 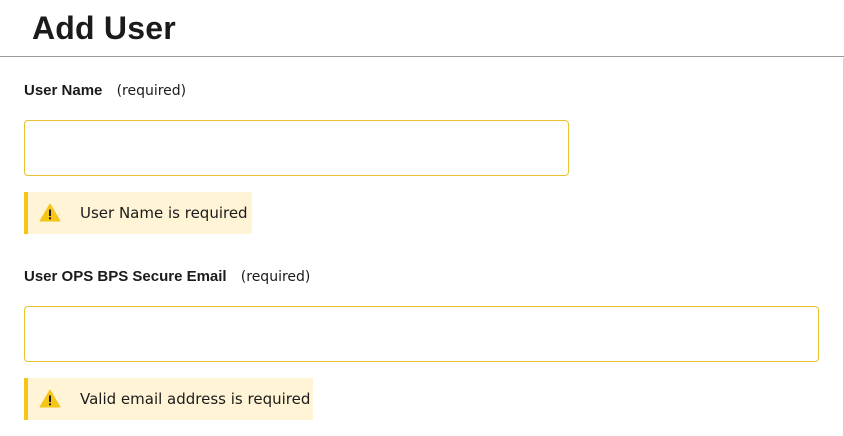 What do you see at coordinates (105, 91) in the screenshot?
I see `user-name-label: User Name (required)` at bounding box center [105, 91].